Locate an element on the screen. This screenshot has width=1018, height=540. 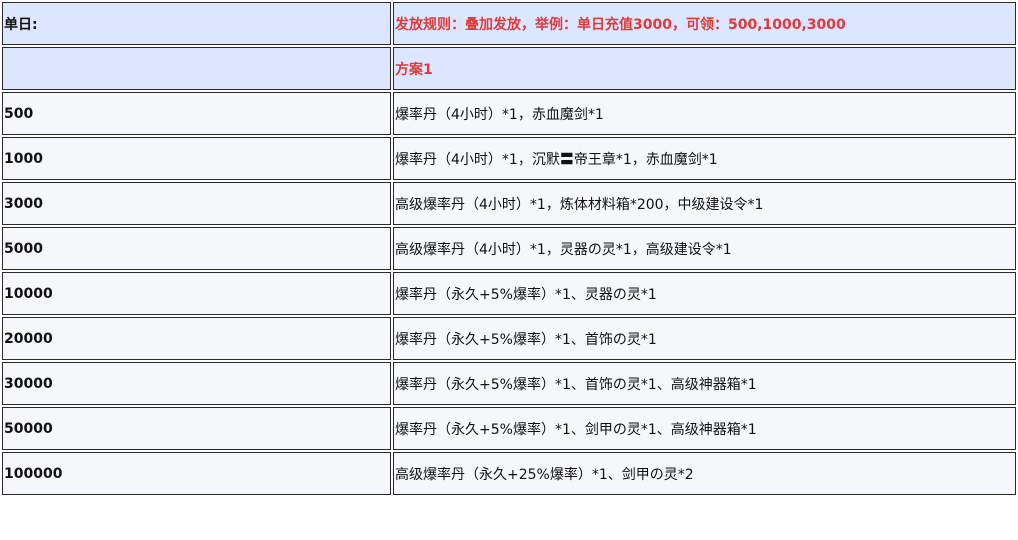
recharge-amount: 500 is located at coordinates (196, 113).